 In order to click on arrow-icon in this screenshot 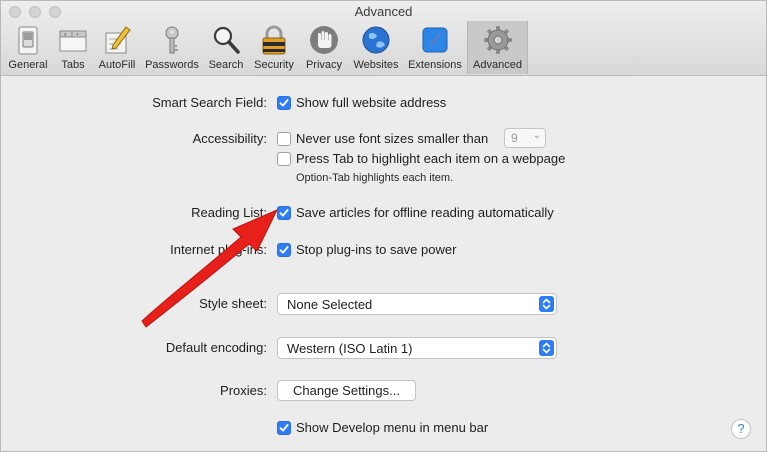, I will do `click(210, 268)`.